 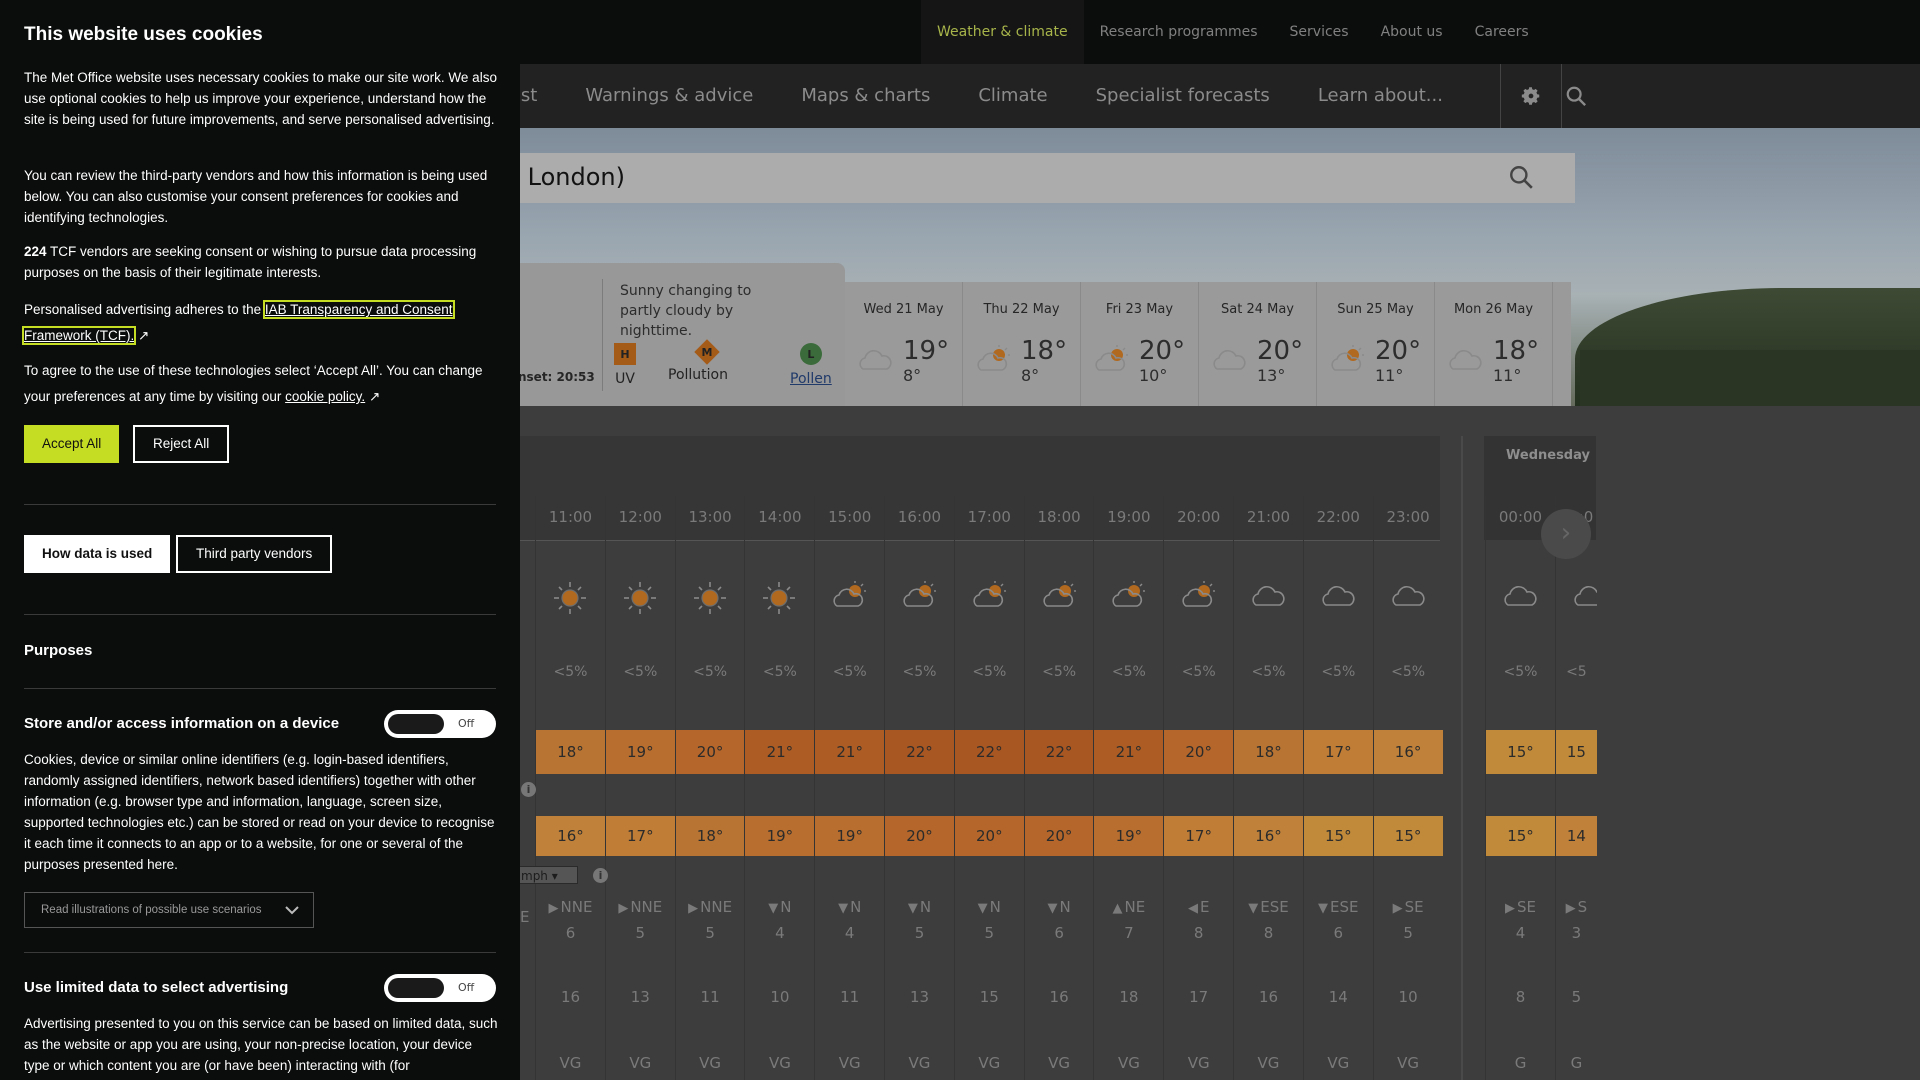 I want to click on hour-column: 22:00 <5% 17° 15° ▼ ESE 6 14 VG, so click(x=1337, y=788).